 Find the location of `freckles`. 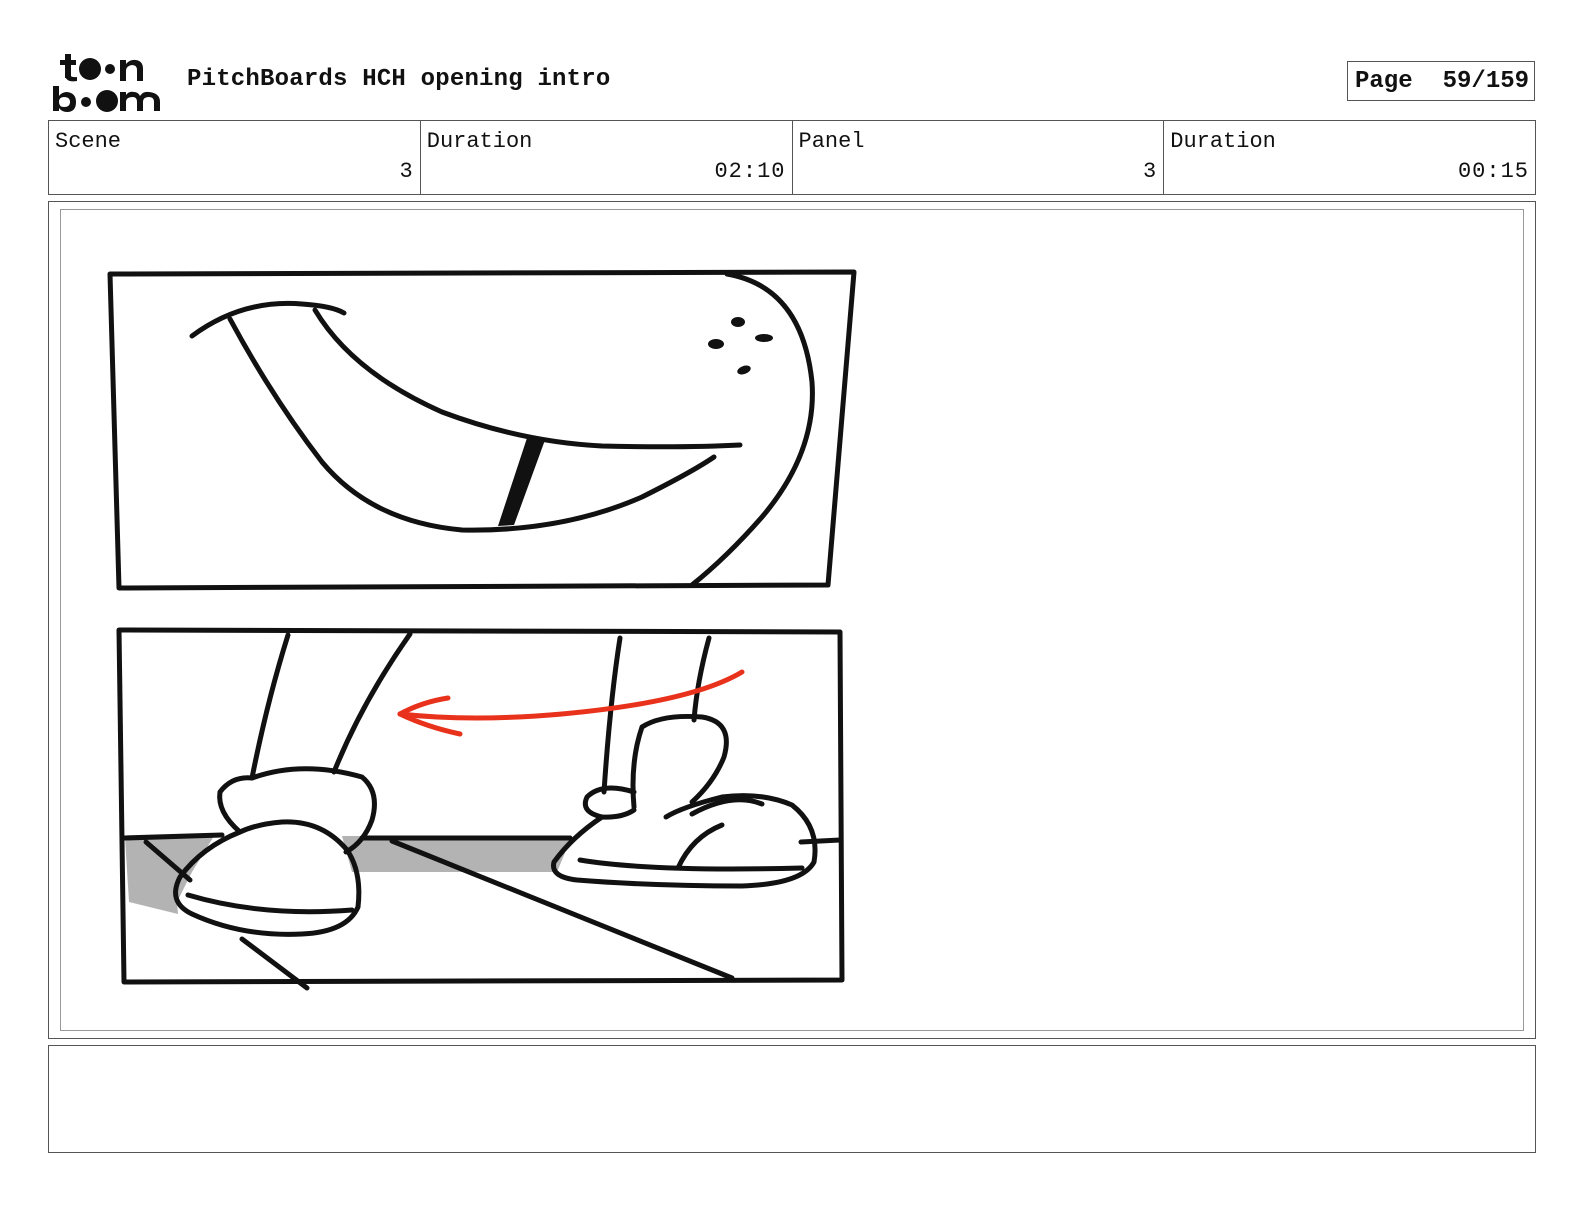

freckles is located at coordinates (740, 346).